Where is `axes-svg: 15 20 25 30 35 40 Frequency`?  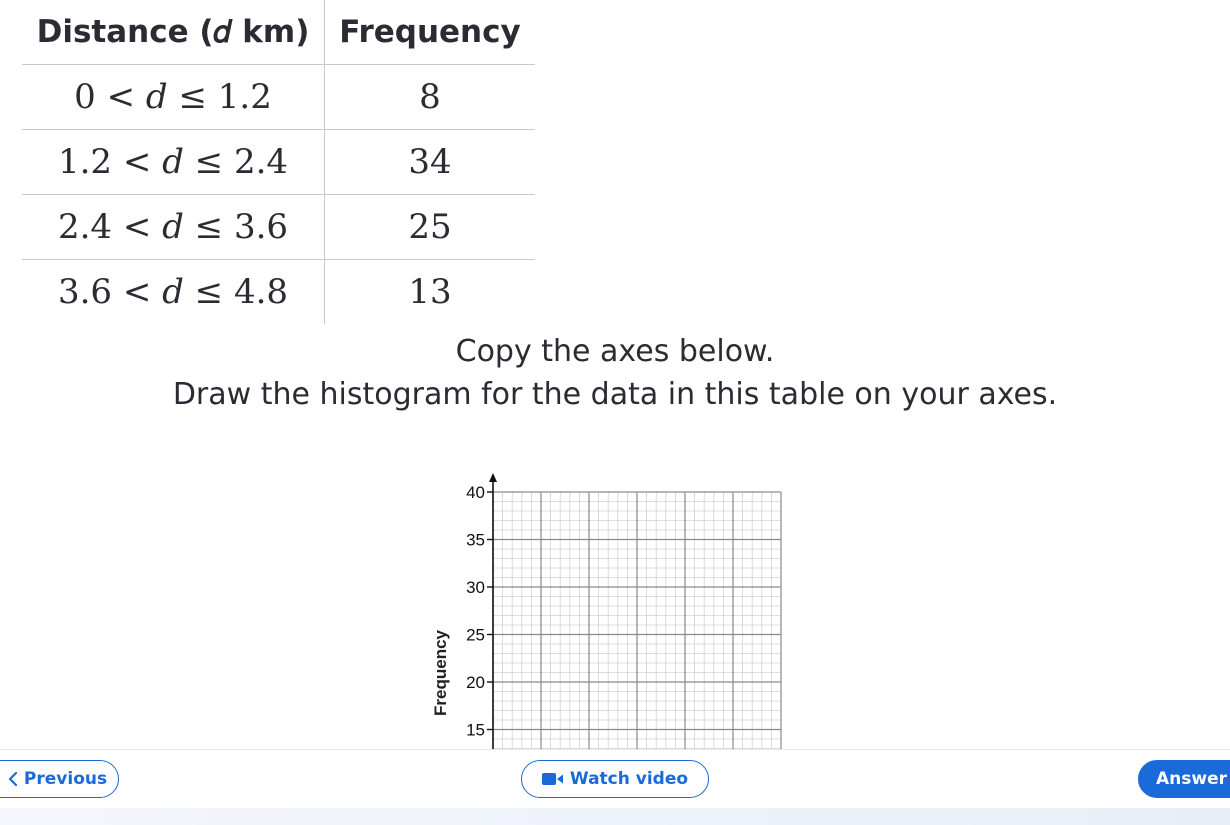 axes-svg: 15 20 25 30 35 40 Frequency is located at coordinates (606, 611).